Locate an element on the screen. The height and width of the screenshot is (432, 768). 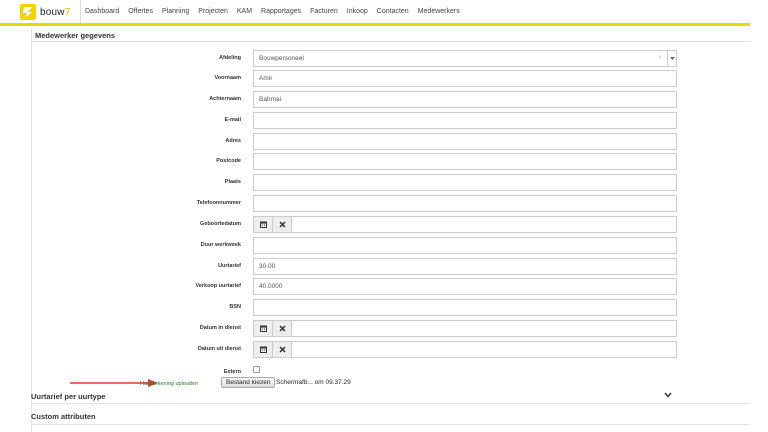
email-input is located at coordinates (465, 120).